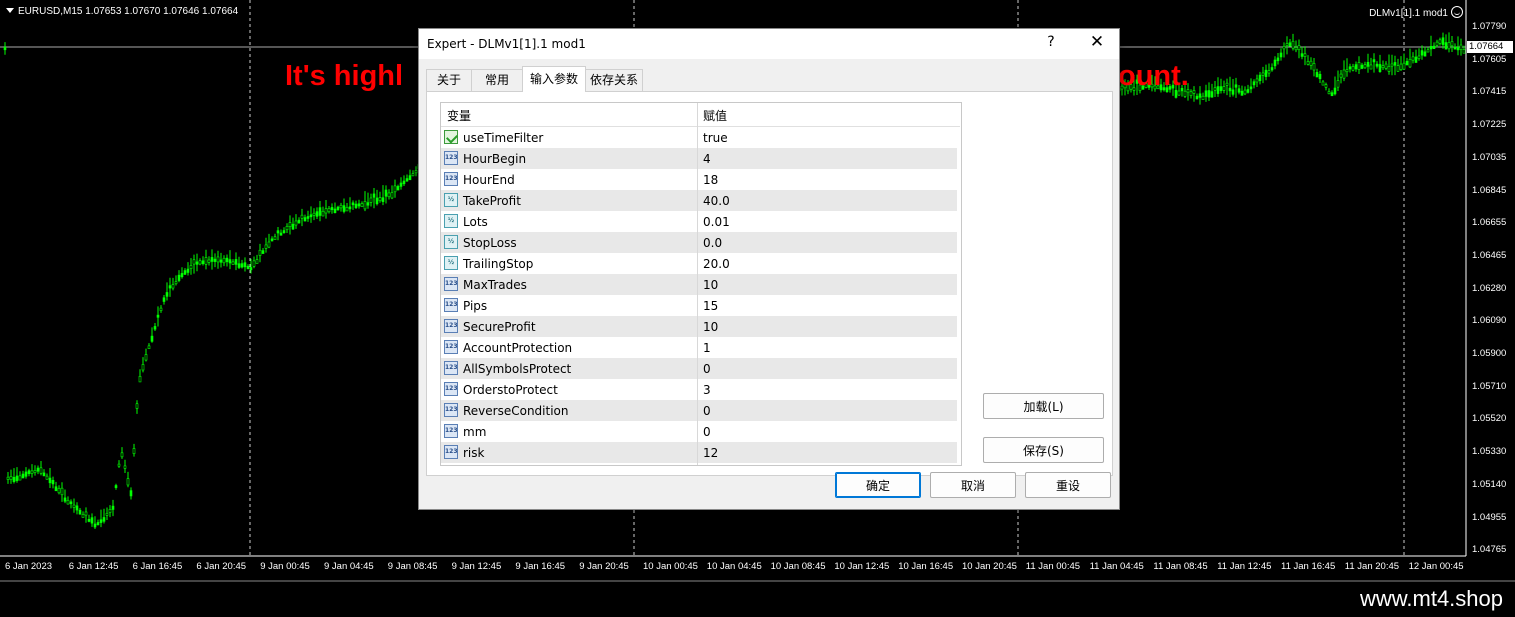 This screenshot has width=1515, height=617. I want to click on save-button: 保存(S), so click(1043, 450).